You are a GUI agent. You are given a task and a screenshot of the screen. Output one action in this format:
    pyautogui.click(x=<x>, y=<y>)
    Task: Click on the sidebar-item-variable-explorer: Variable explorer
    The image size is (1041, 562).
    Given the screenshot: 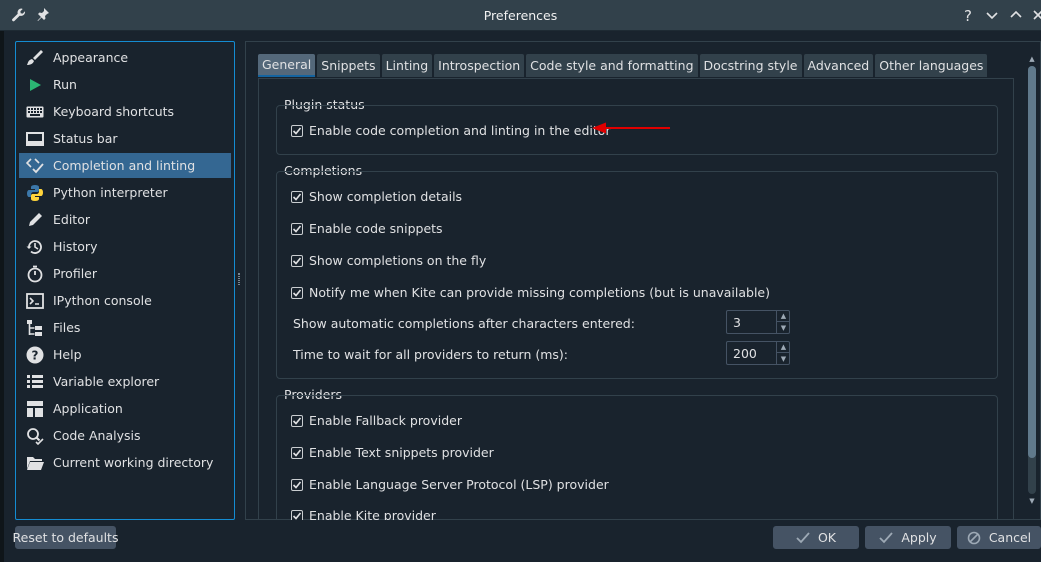 What is the action you would take?
    pyautogui.click(x=125, y=381)
    